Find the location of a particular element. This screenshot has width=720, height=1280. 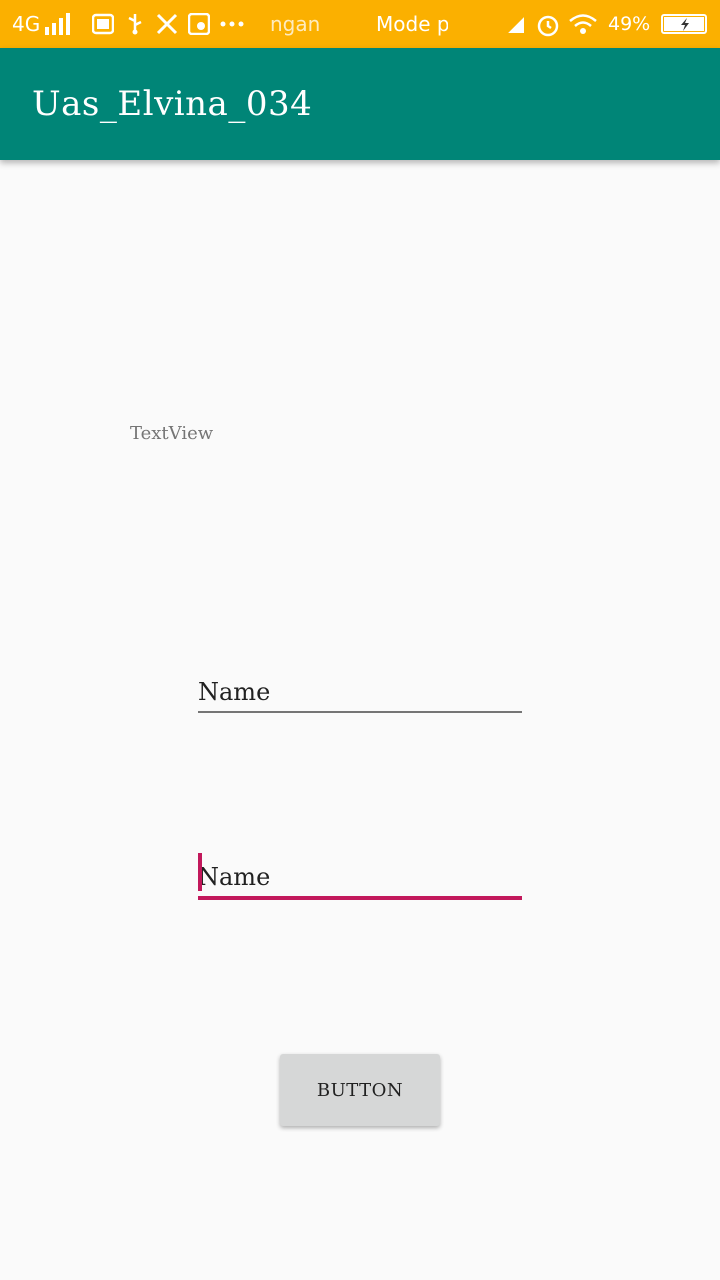

system-icons: 49% is located at coordinates (606, 24).